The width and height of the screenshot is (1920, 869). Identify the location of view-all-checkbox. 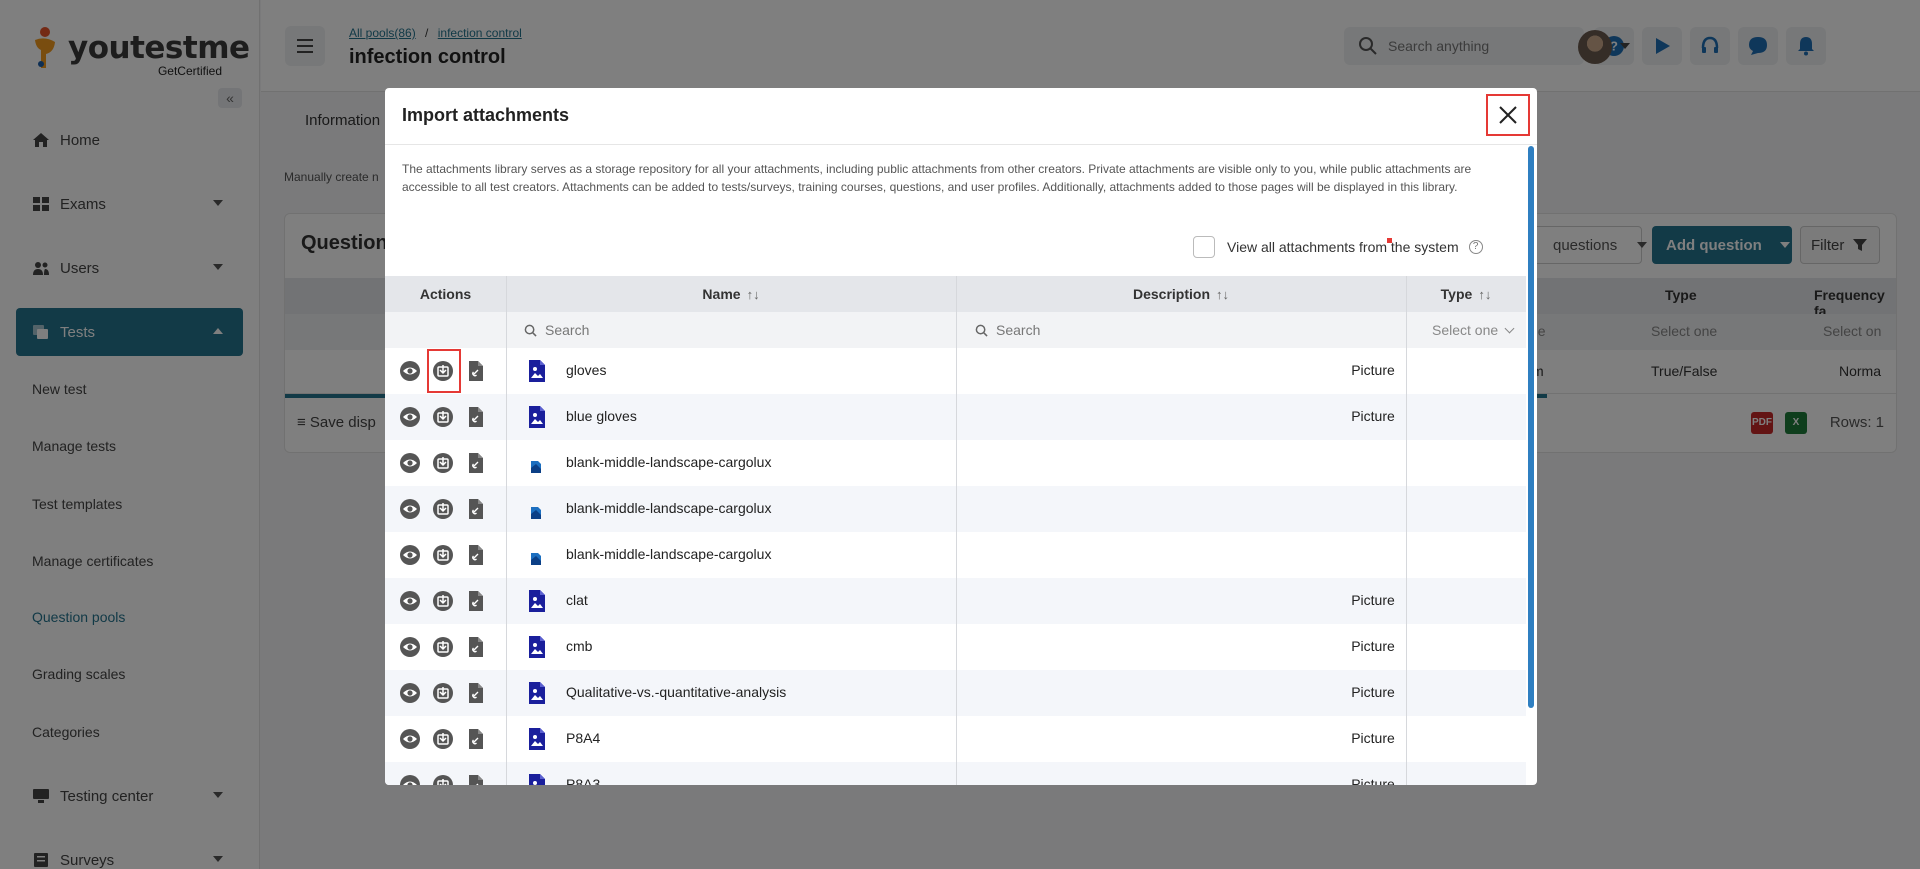
(1204, 247).